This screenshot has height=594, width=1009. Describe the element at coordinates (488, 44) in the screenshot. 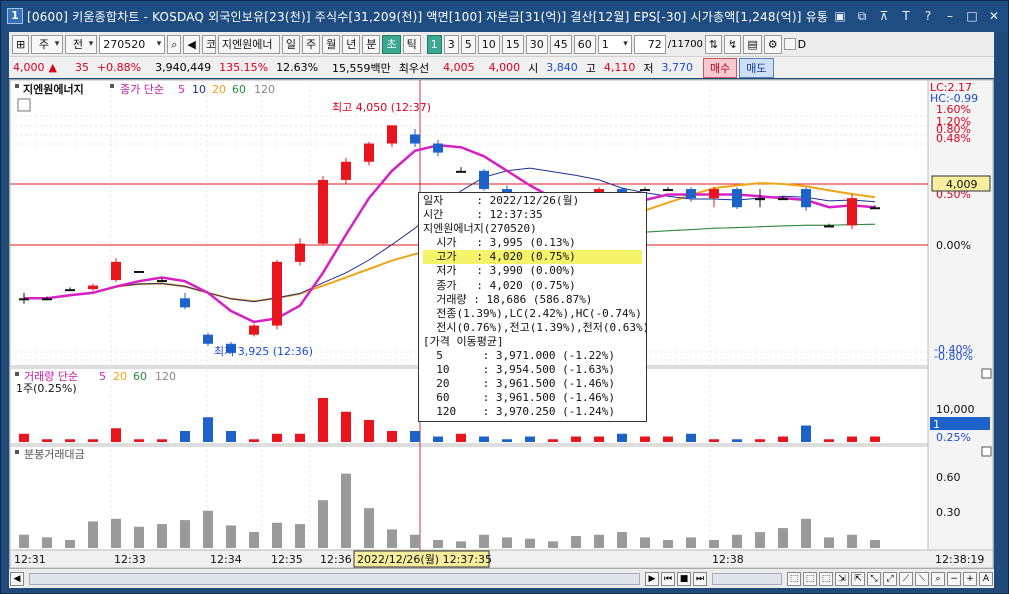

I see `interval-10: 10` at that location.